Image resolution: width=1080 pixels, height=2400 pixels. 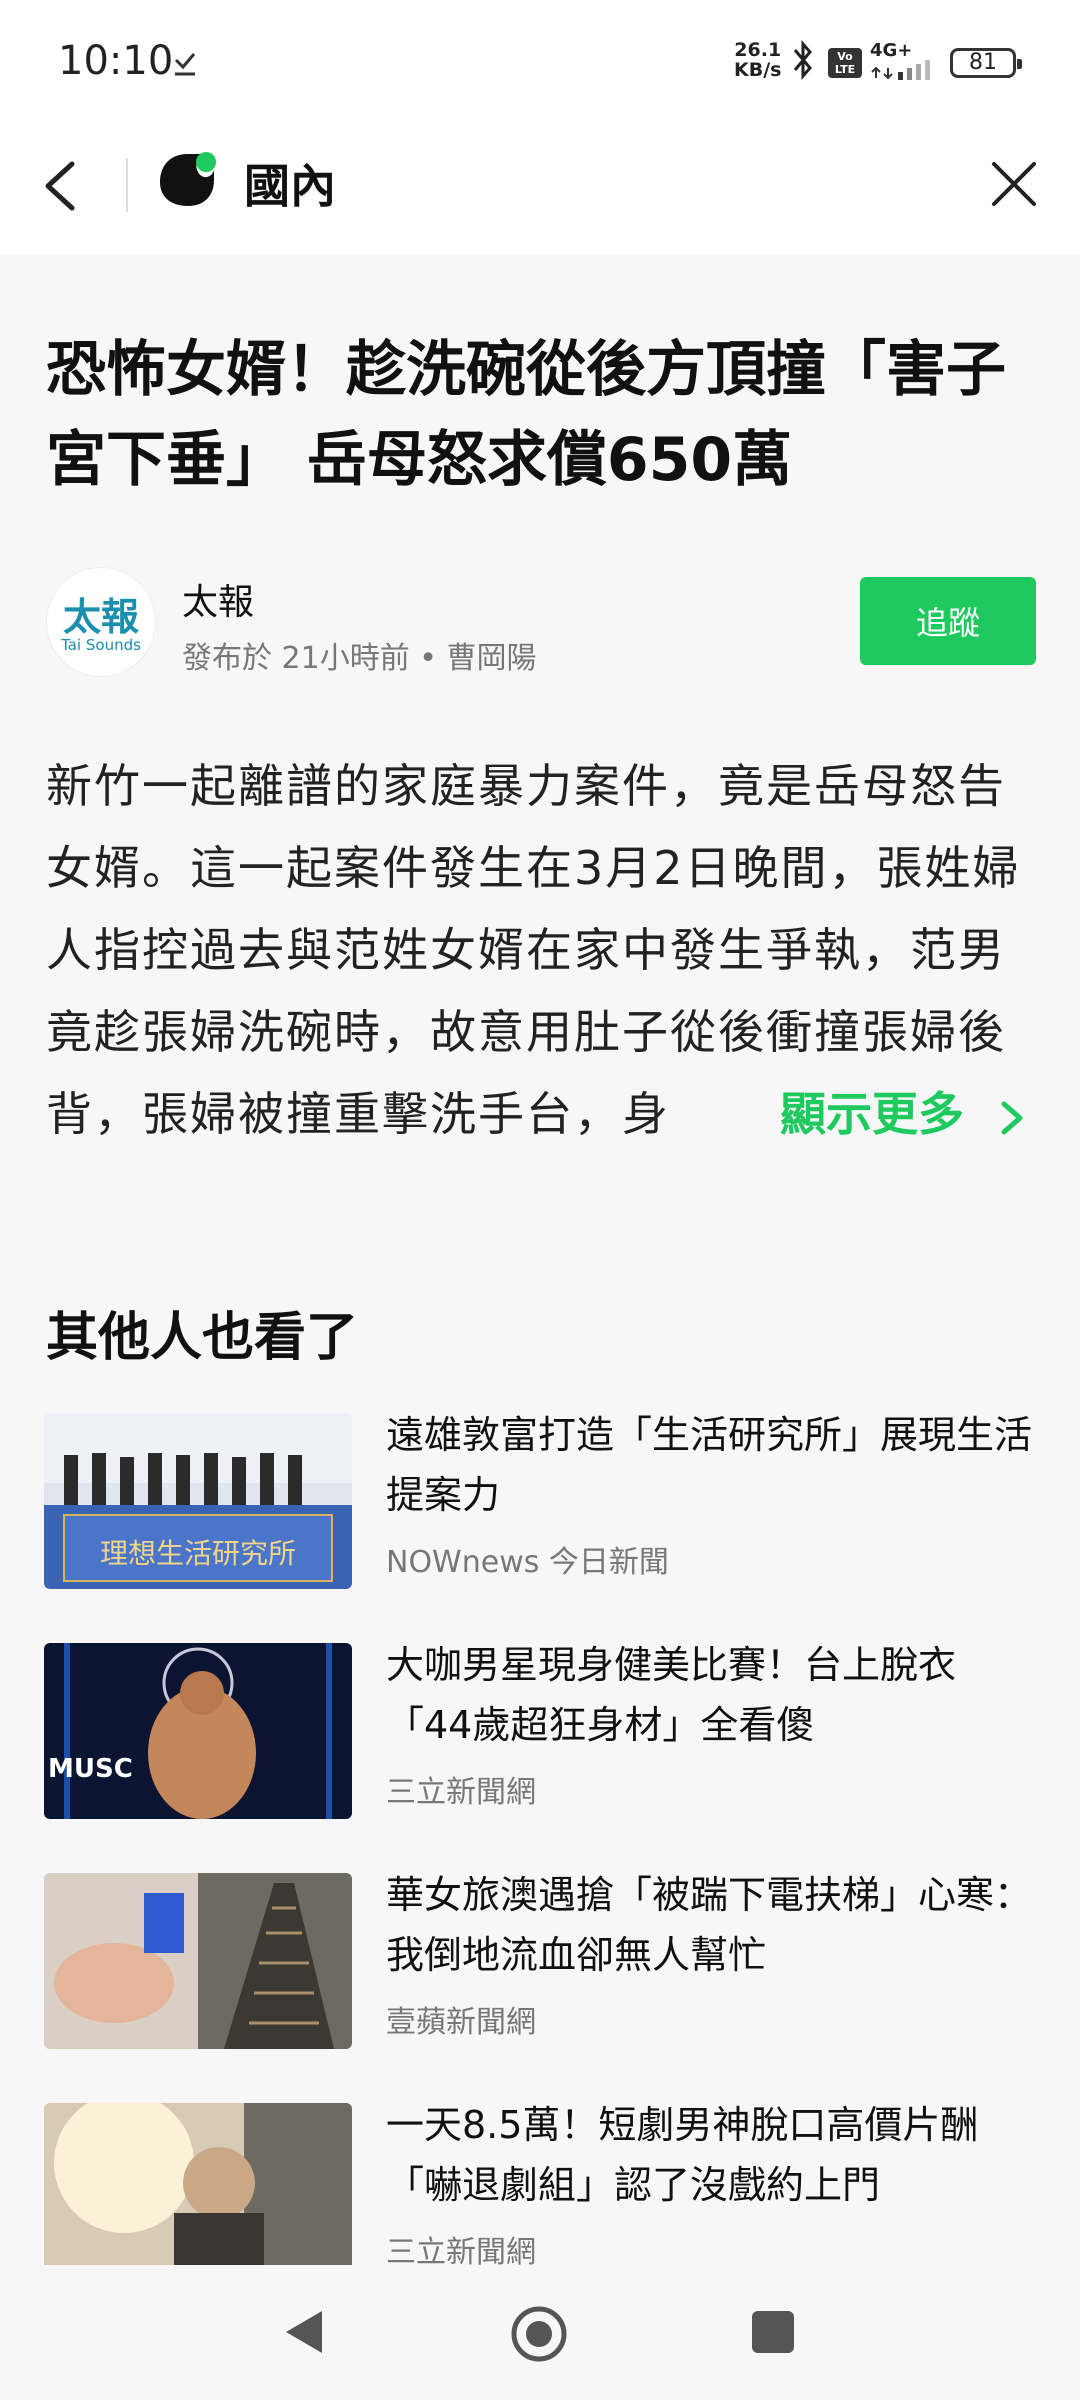 What do you see at coordinates (709, 1465) in the screenshot?
I see `related-title: 遠雄敦富打造「生活研究所」展現生活提案力` at bounding box center [709, 1465].